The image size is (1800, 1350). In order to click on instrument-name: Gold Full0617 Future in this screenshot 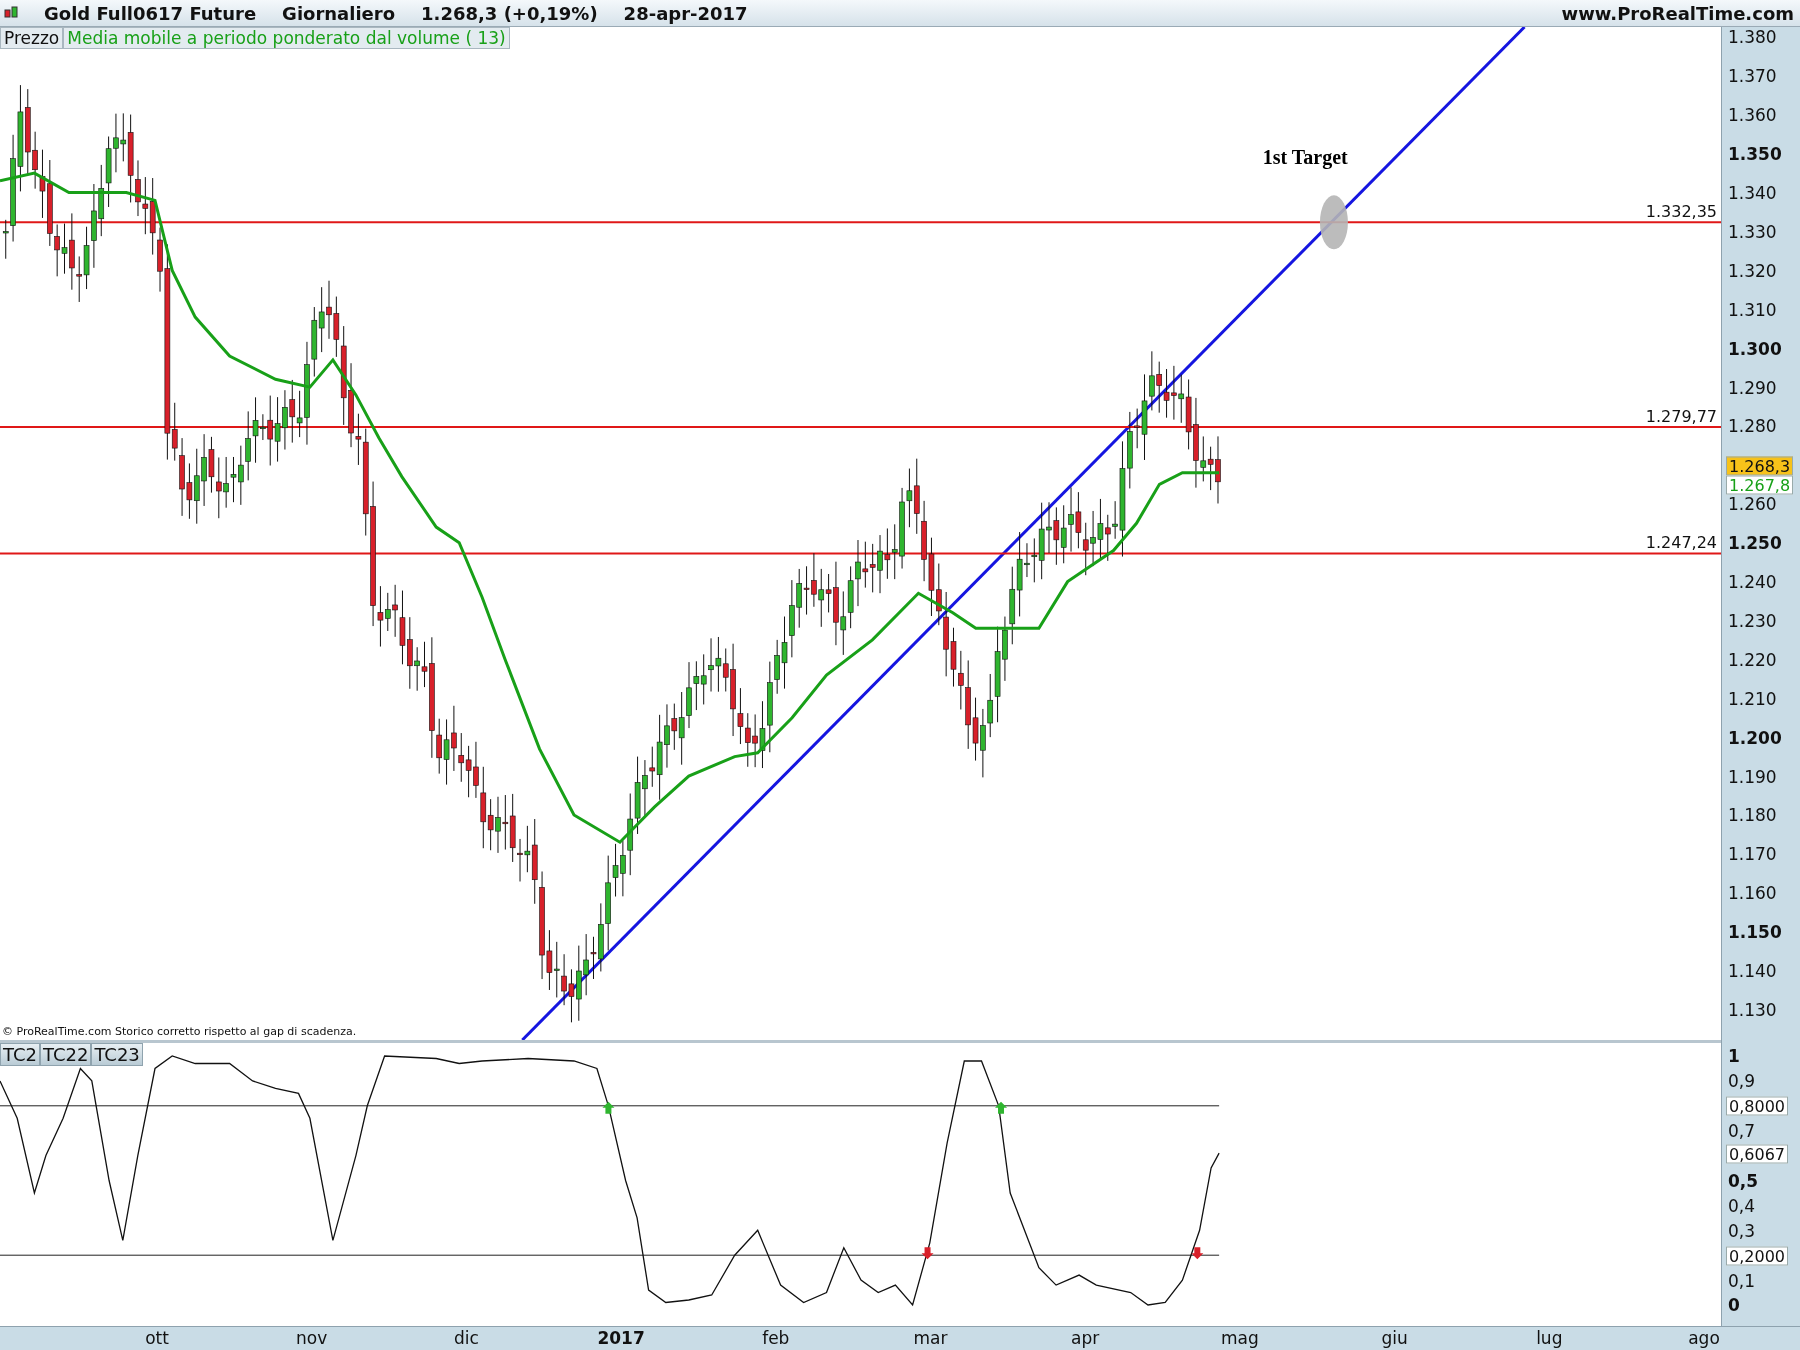, I will do `click(150, 13)`.